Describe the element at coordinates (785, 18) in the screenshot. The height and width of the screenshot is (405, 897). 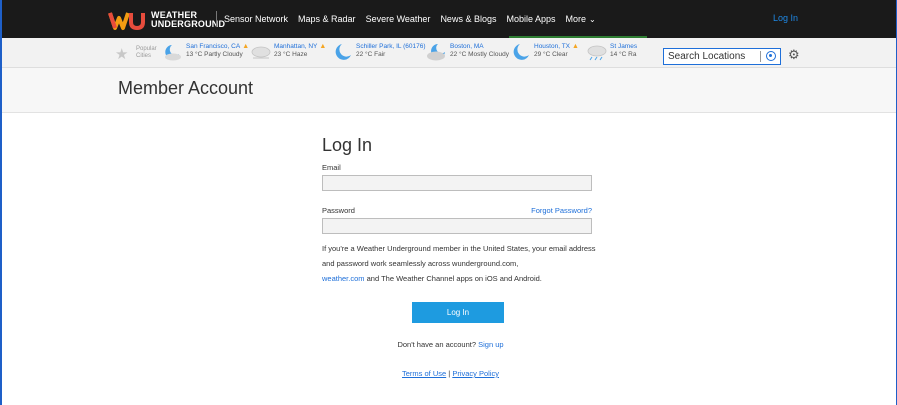
I see `nav-login-link: Log In` at that location.